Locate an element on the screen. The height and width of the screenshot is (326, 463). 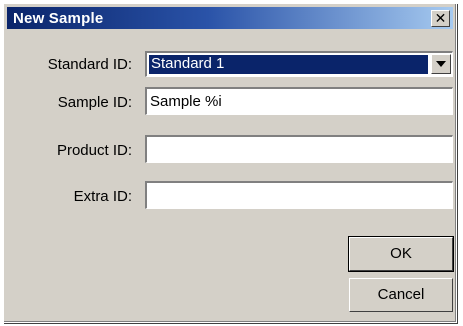
standard-id-select: Standard 1 is located at coordinates (299, 64).